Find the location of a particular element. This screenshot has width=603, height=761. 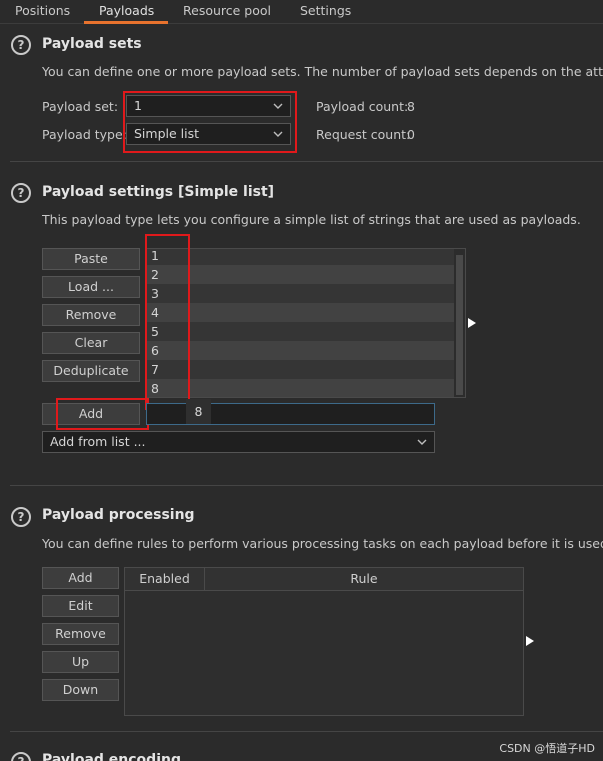

payload-encoding-title: Payload encoding is located at coordinates (111, 756).